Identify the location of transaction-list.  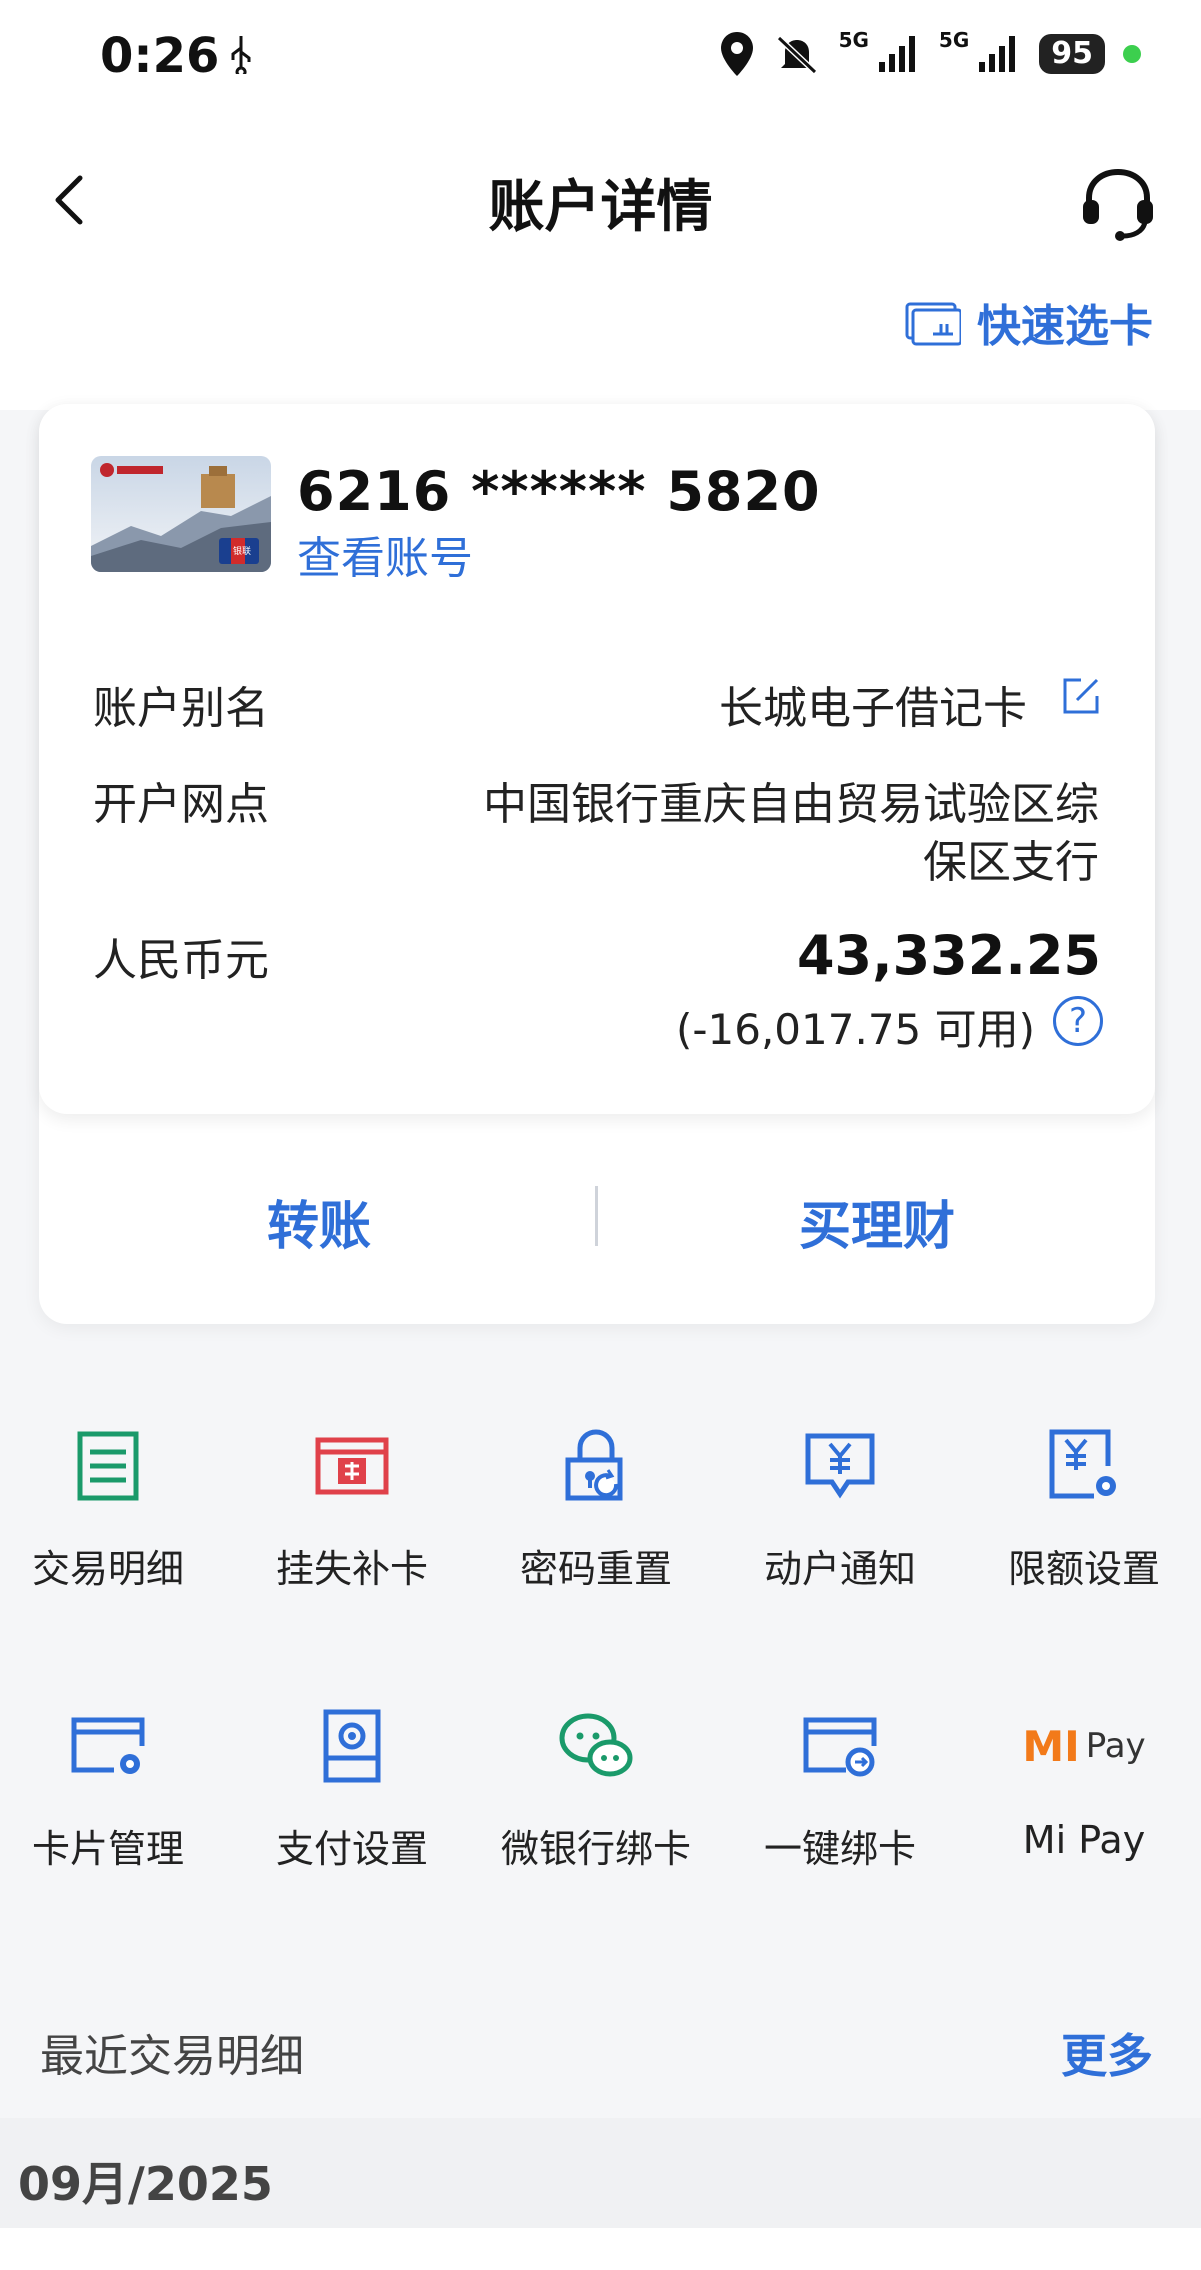
(600, 2249).